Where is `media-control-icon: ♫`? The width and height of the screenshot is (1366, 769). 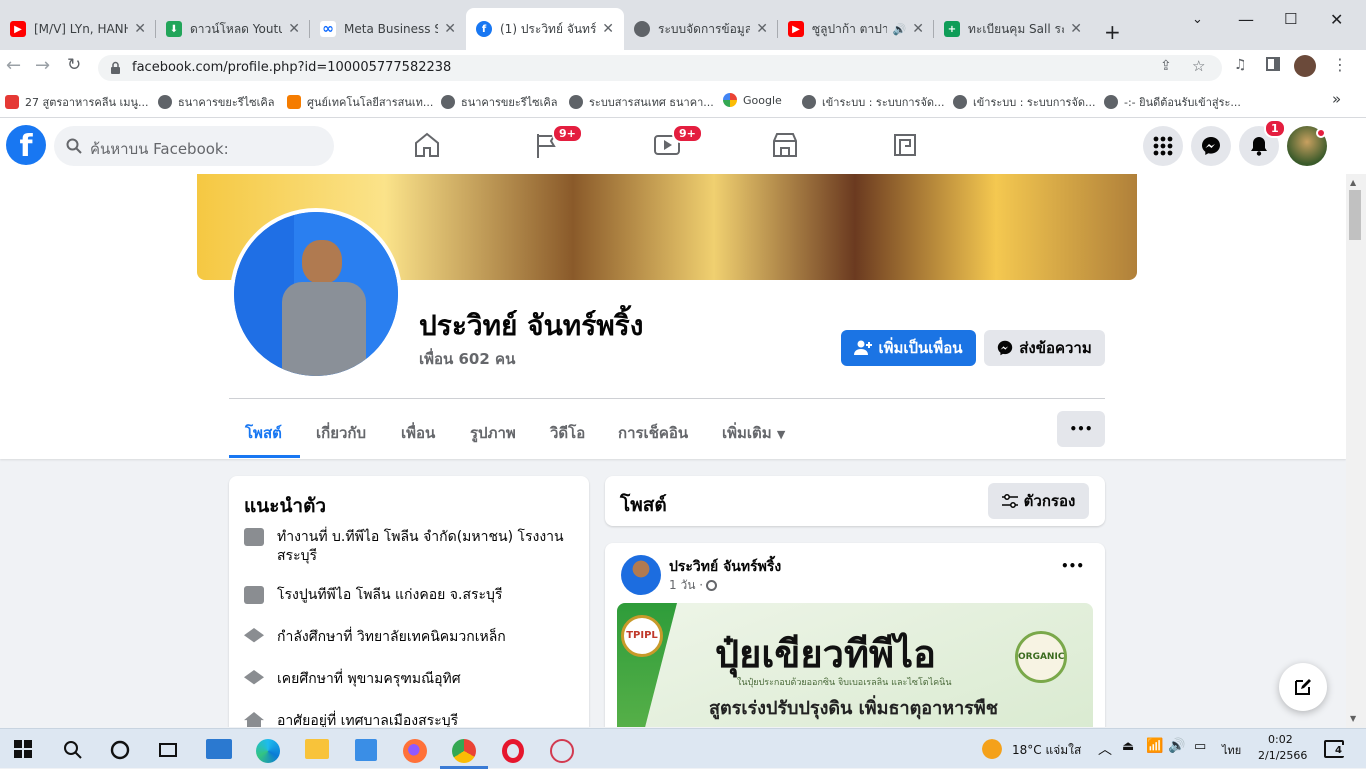 media-control-icon: ♫ is located at coordinates (1240, 65).